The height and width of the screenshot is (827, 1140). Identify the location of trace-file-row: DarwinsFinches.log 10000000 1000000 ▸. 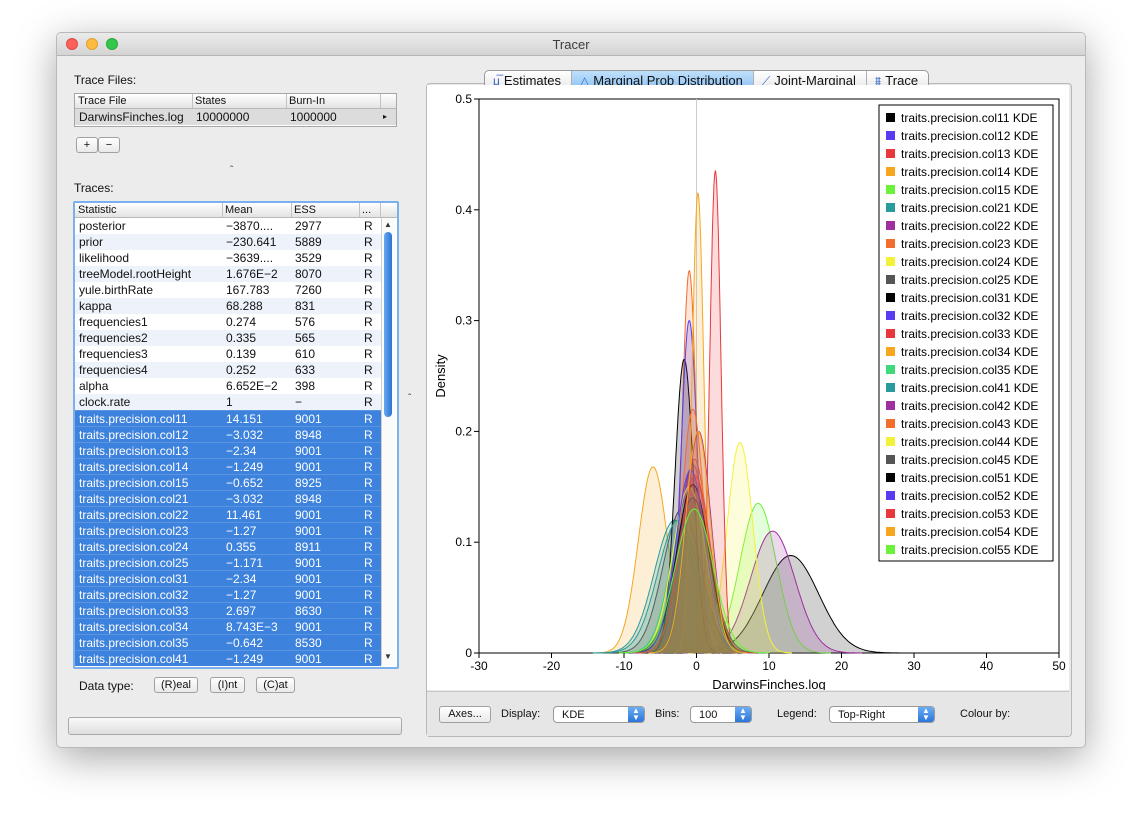
(235, 117).